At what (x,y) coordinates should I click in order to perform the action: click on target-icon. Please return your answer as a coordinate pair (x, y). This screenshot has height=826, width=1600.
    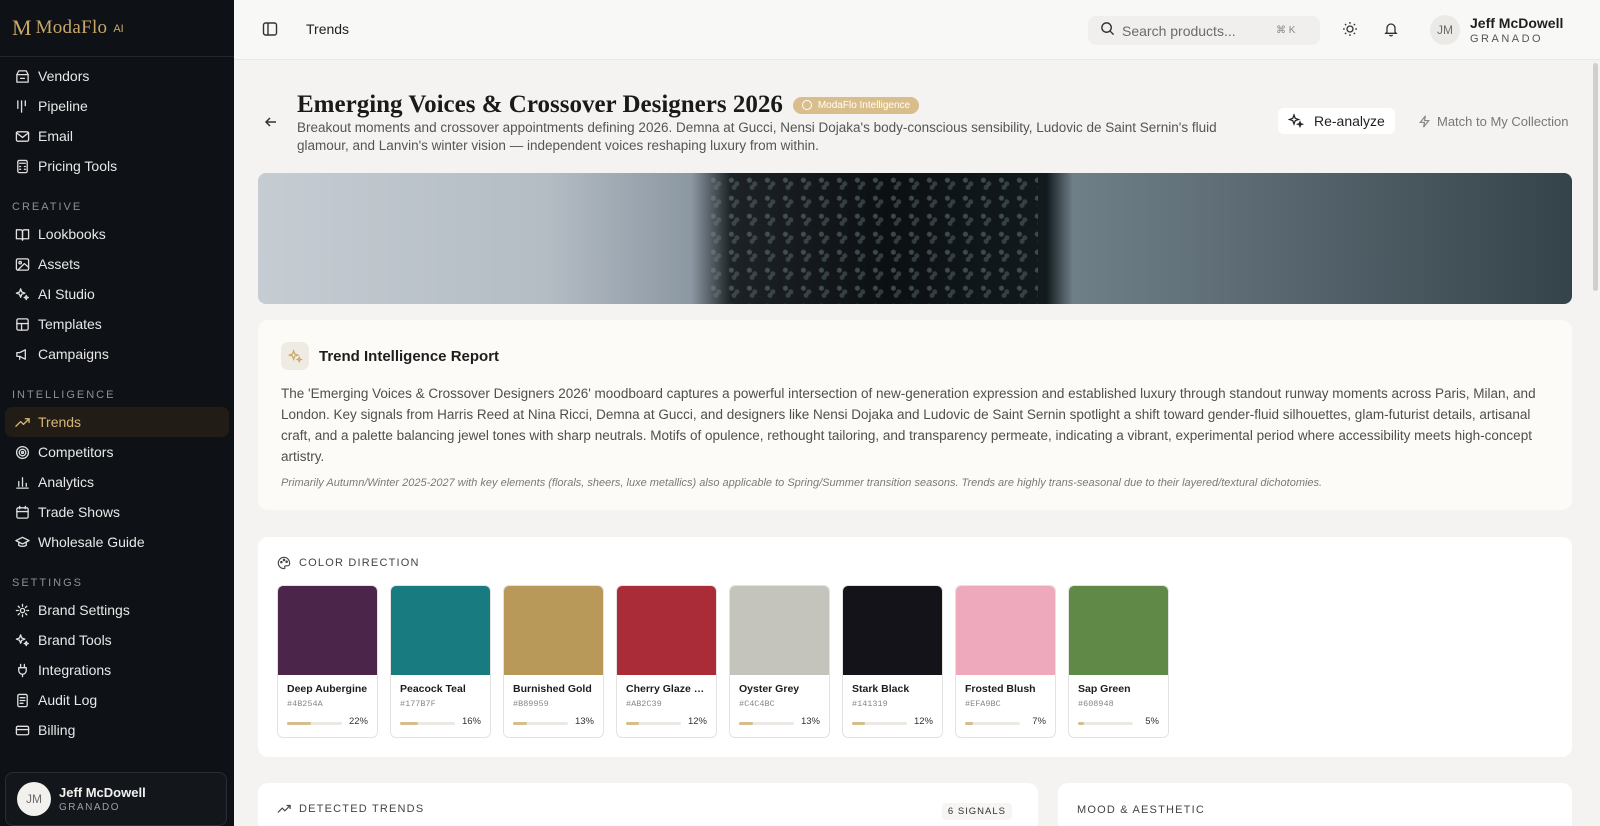
    Looking at the image, I should click on (22, 452).